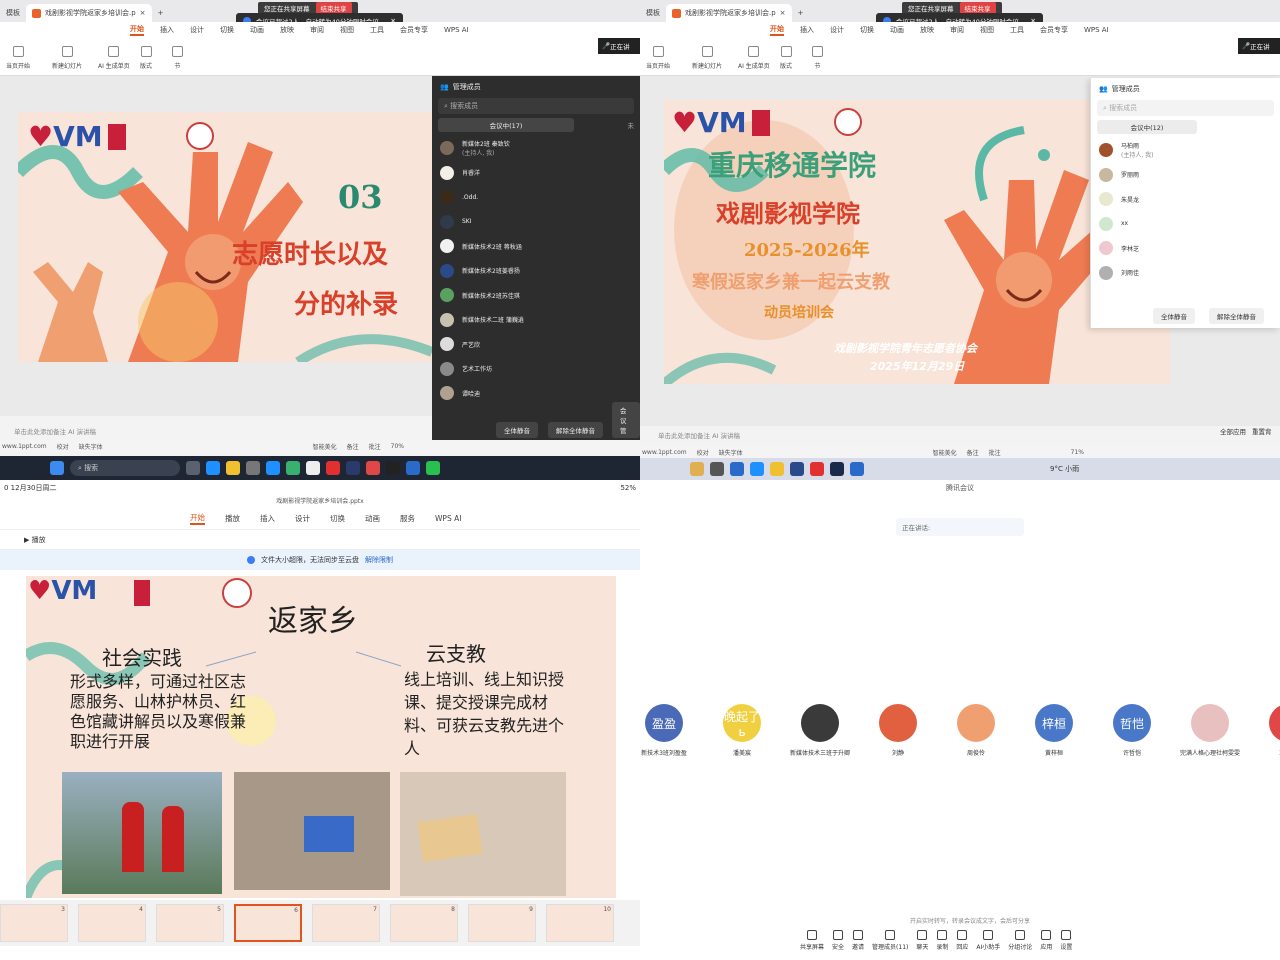  I want to click on toolbar-button: 邀请, so click(858, 944).